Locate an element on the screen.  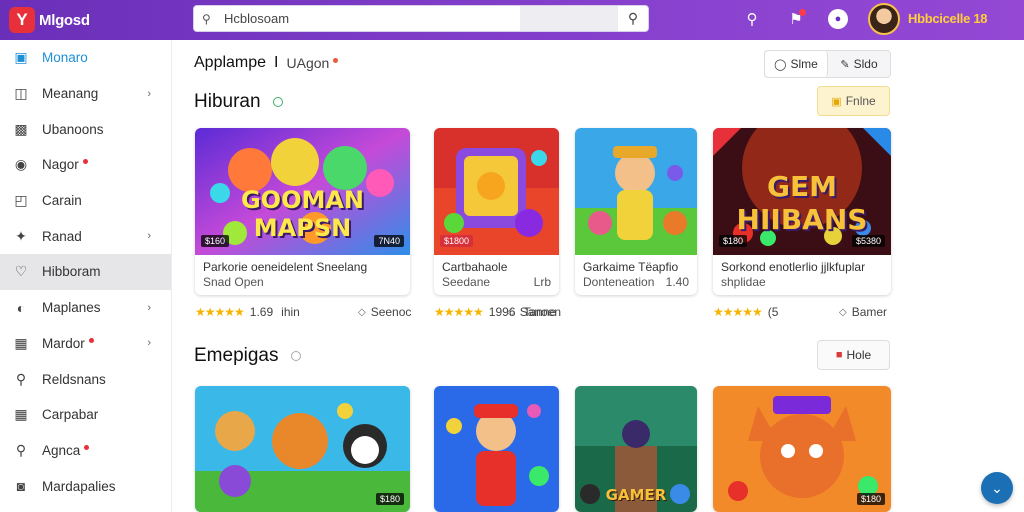
thumbnail-title: GOOMAN MAPSN is located at coordinates (302, 214).